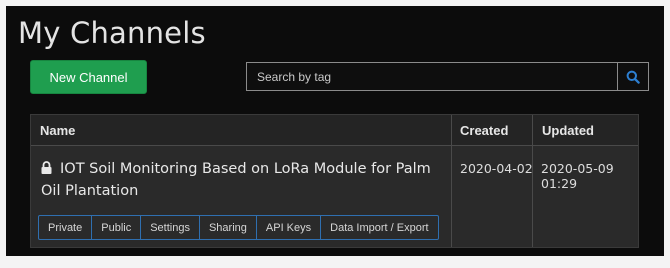 The width and height of the screenshot is (670, 268). I want to click on lock-icon, so click(46, 170).